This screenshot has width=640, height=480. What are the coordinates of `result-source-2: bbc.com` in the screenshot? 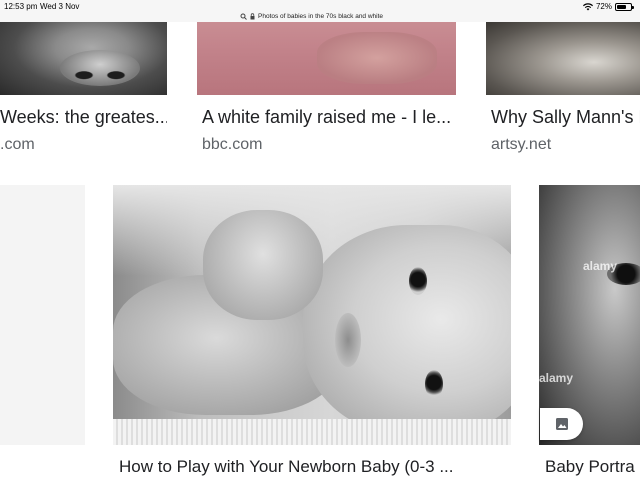 It's located at (232, 145).